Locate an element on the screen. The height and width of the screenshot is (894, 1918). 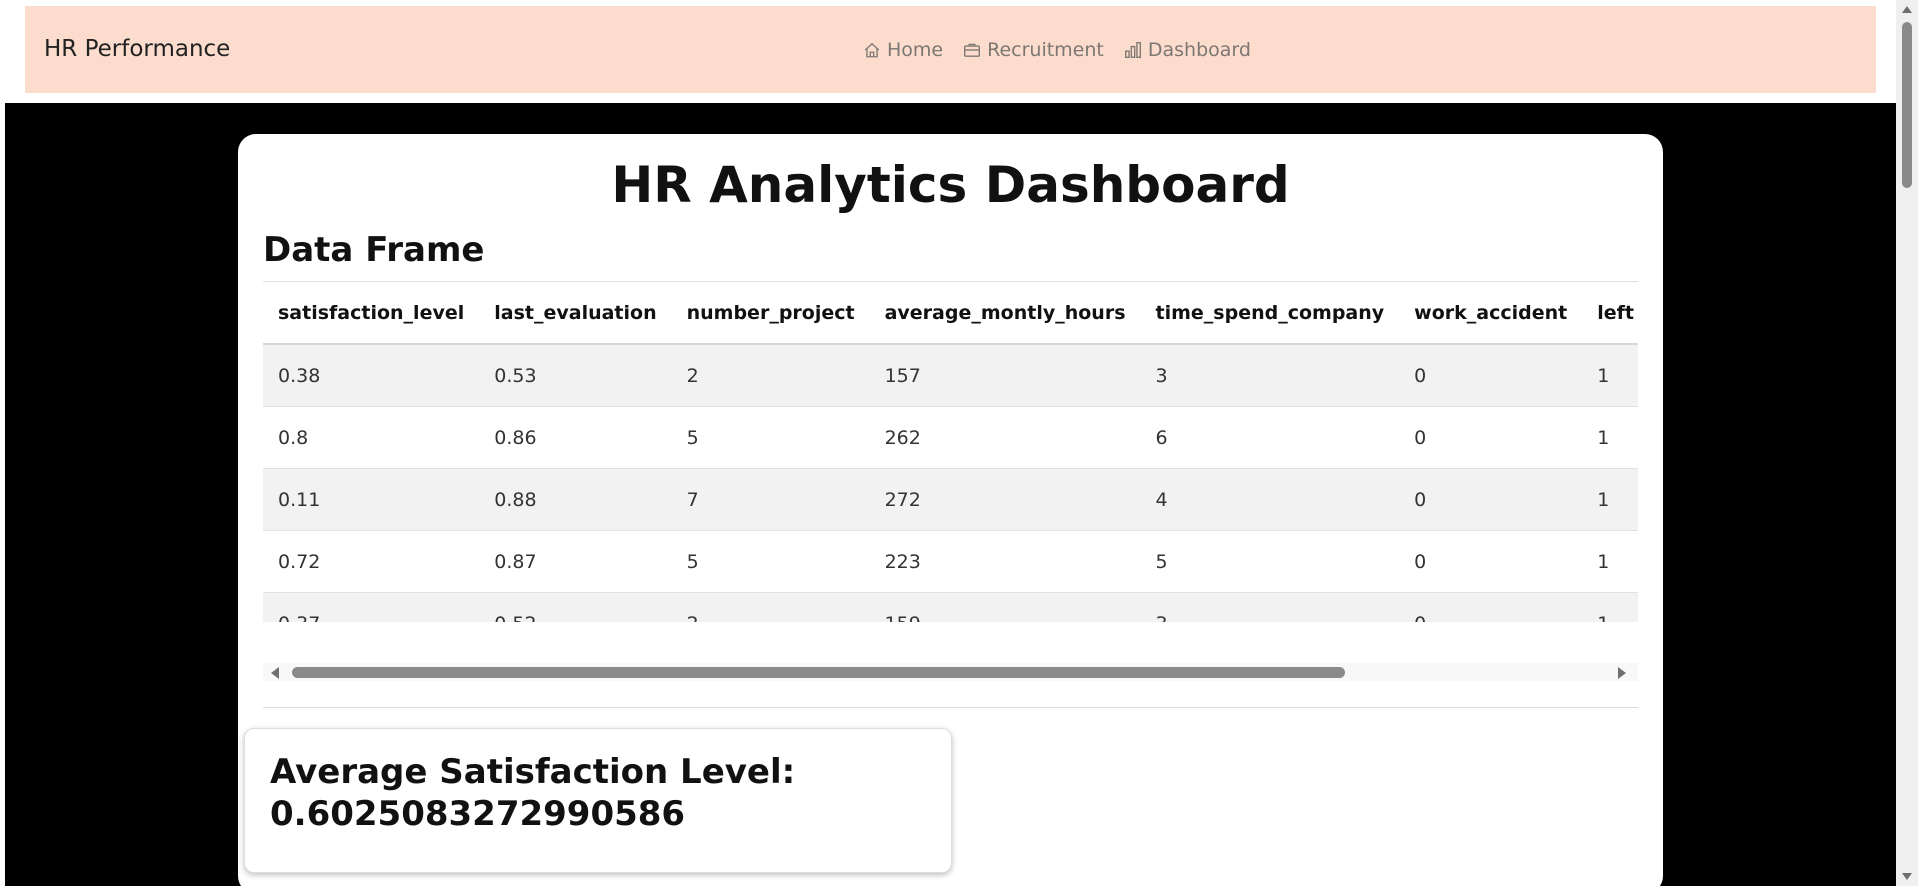
horizontal-scrollbar is located at coordinates (950, 672).